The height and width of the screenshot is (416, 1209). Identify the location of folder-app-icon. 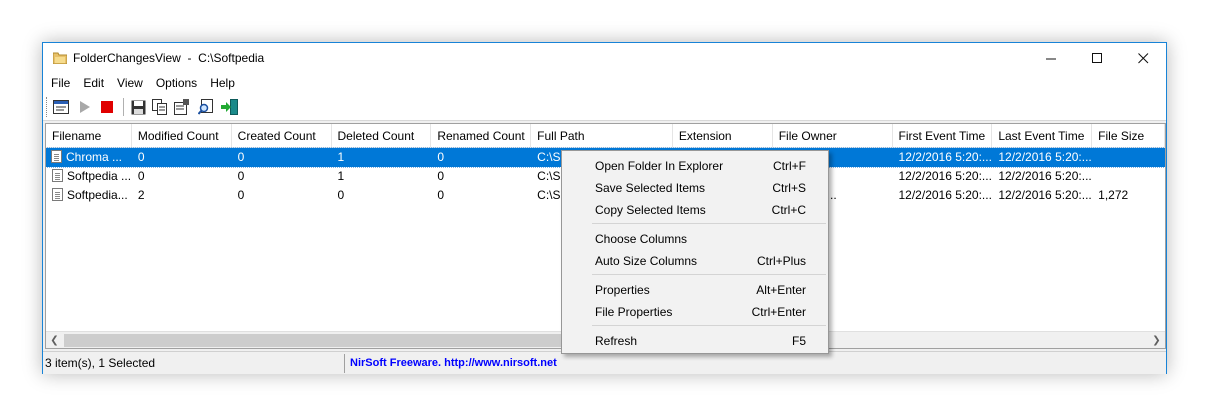
(60, 58).